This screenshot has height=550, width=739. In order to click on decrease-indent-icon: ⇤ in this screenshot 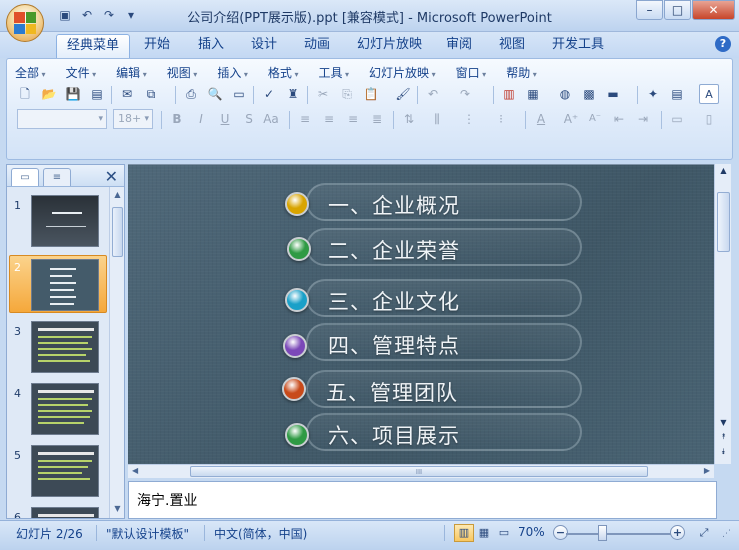, I will do `click(619, 119)`.